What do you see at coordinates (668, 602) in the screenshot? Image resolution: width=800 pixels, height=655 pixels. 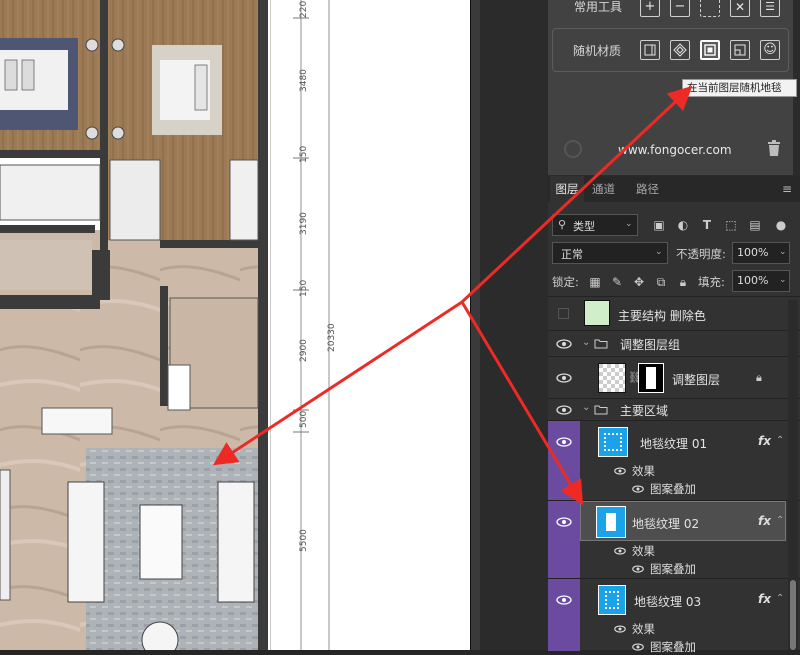 I see `layer-name: 地毯纹理 03` at bounding box center [668, 602].